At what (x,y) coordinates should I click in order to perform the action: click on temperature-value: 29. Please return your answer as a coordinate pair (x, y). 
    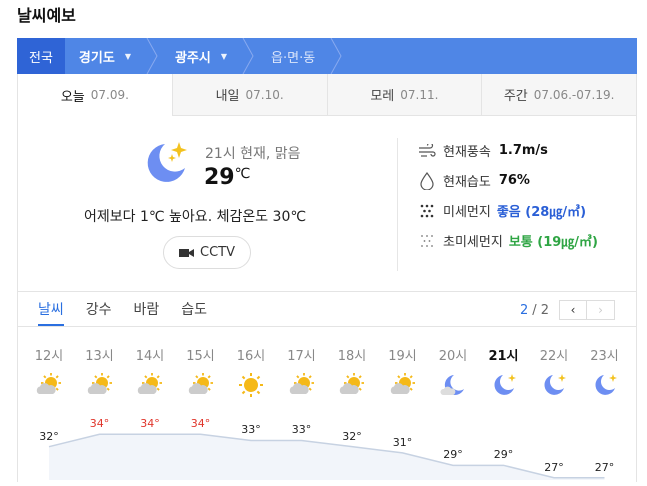
    Looking at the image, I should click on (219, 177).